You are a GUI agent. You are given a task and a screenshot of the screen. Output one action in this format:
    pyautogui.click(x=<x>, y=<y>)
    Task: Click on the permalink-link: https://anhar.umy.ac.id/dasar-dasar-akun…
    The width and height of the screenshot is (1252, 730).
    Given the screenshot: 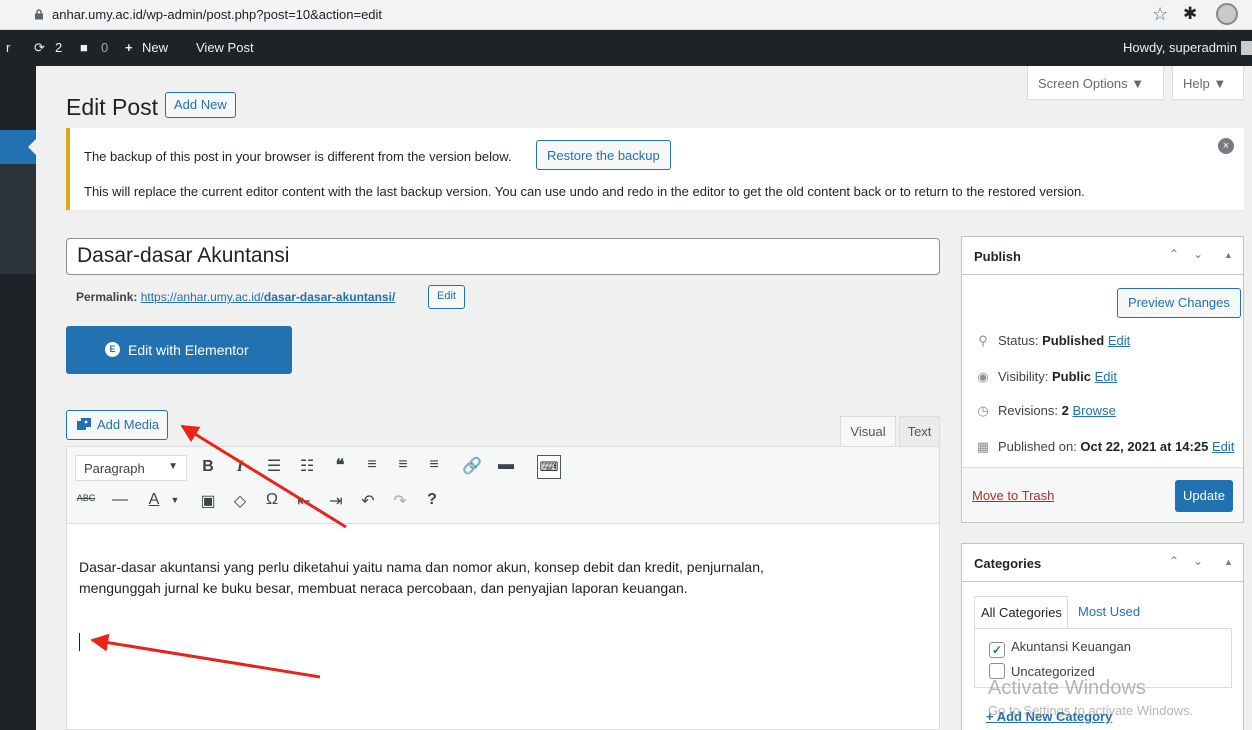 What is the action you would take?
    pyautogui.click(x=268, y=297)
    